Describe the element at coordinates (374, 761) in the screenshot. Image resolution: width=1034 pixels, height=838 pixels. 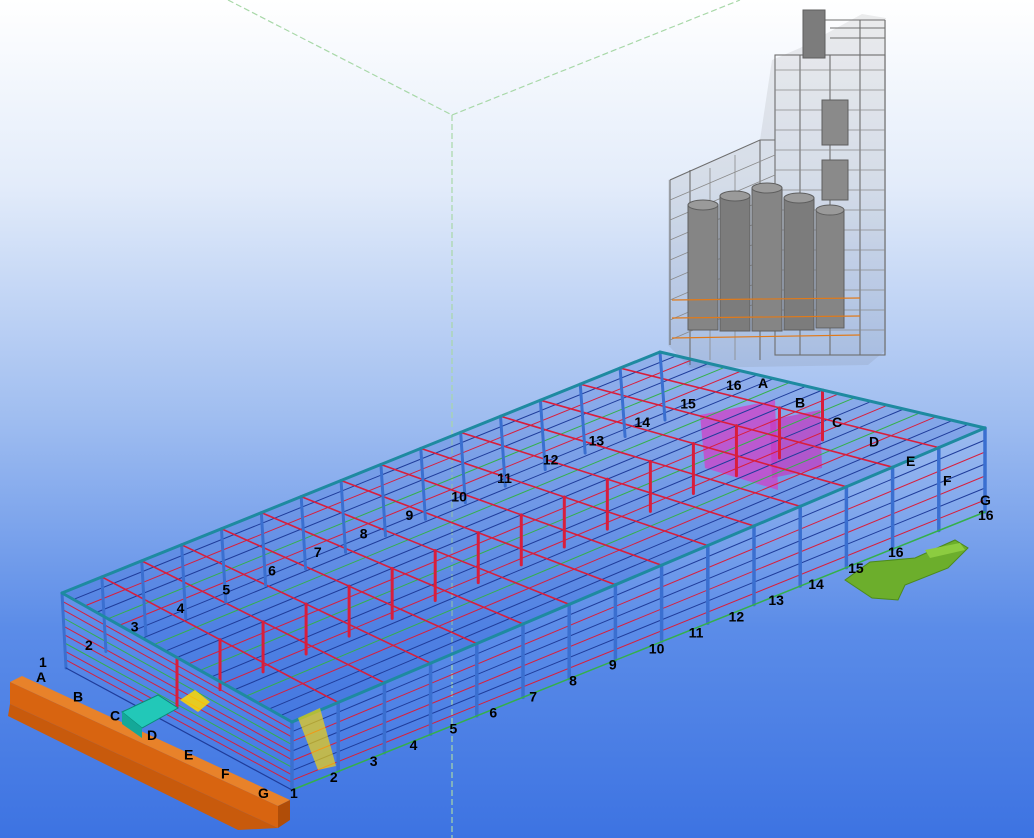
I see `grid-number-front: 3` at that location.